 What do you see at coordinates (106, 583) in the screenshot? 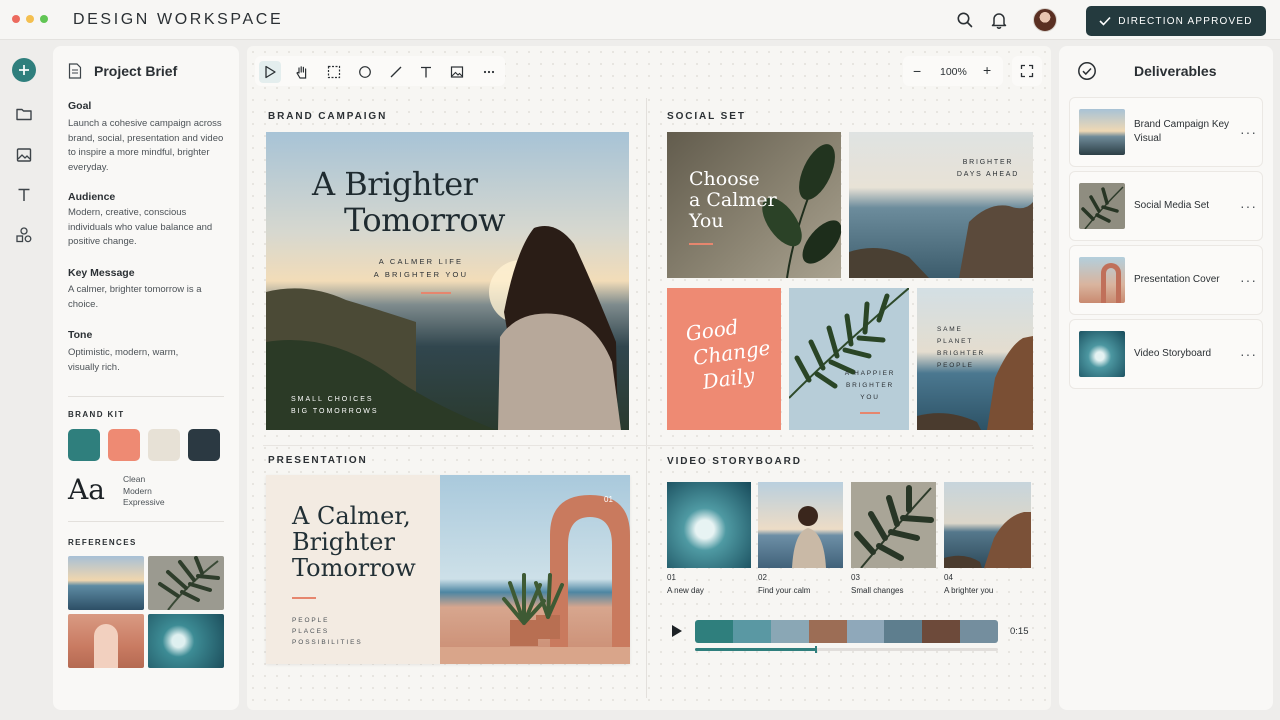
I see `reference-sunset-sea` at bounding box center [106, 583].